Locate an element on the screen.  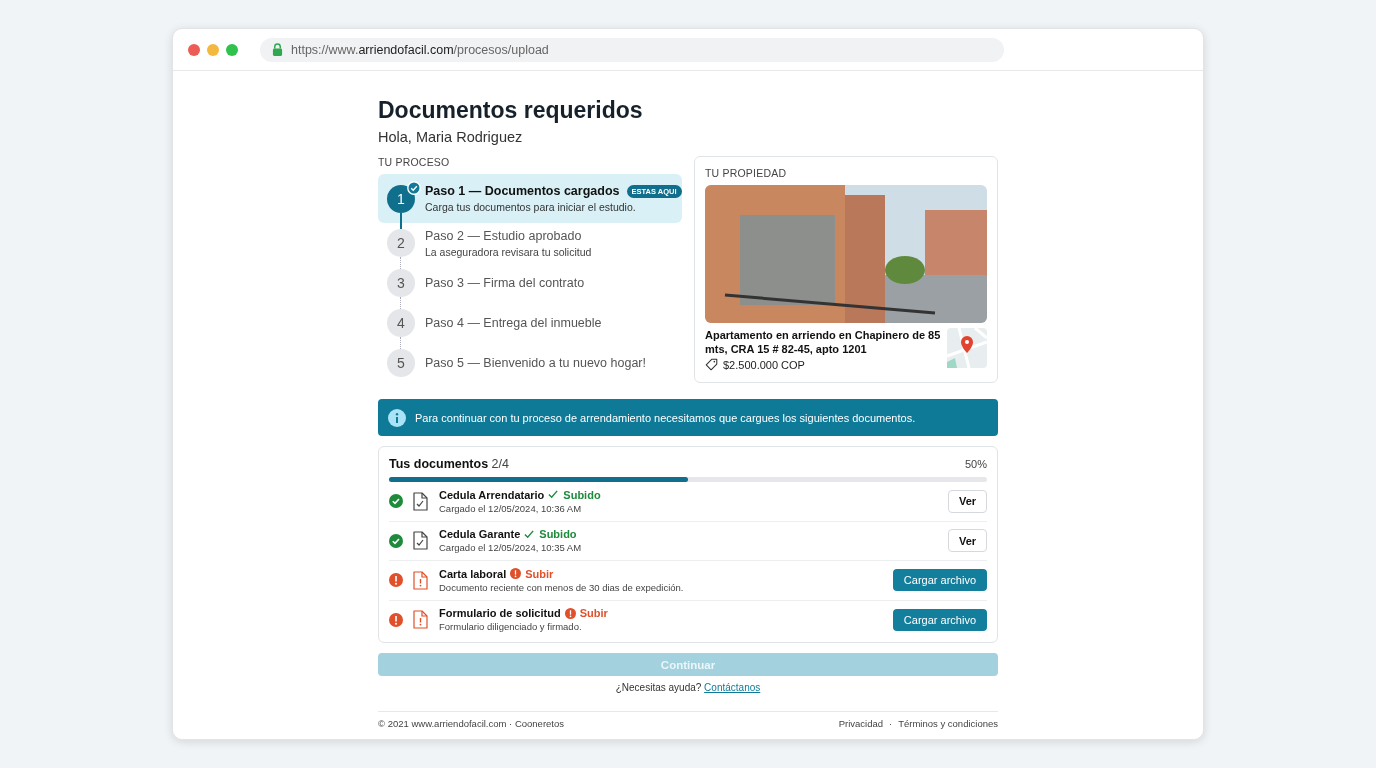
address-bar: https://www.arriendofacil.com/procesos/upload is located at coordinates (632, 49).